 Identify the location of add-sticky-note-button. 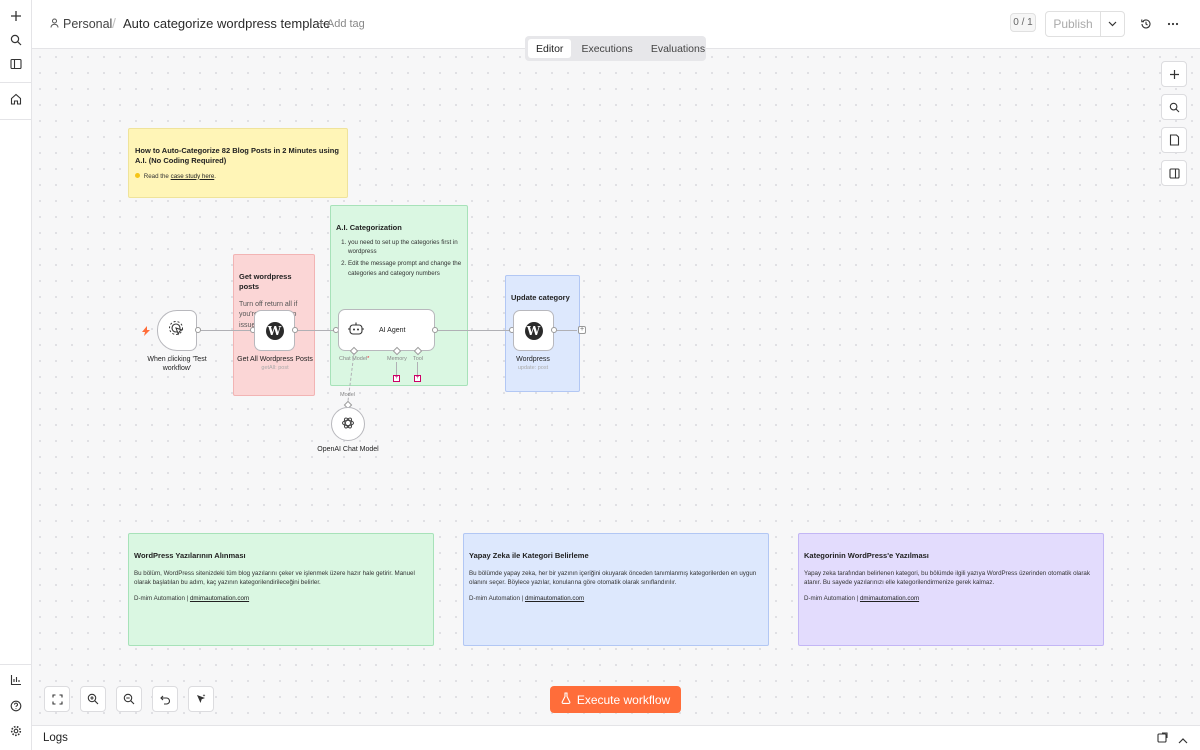
(1174, 140).